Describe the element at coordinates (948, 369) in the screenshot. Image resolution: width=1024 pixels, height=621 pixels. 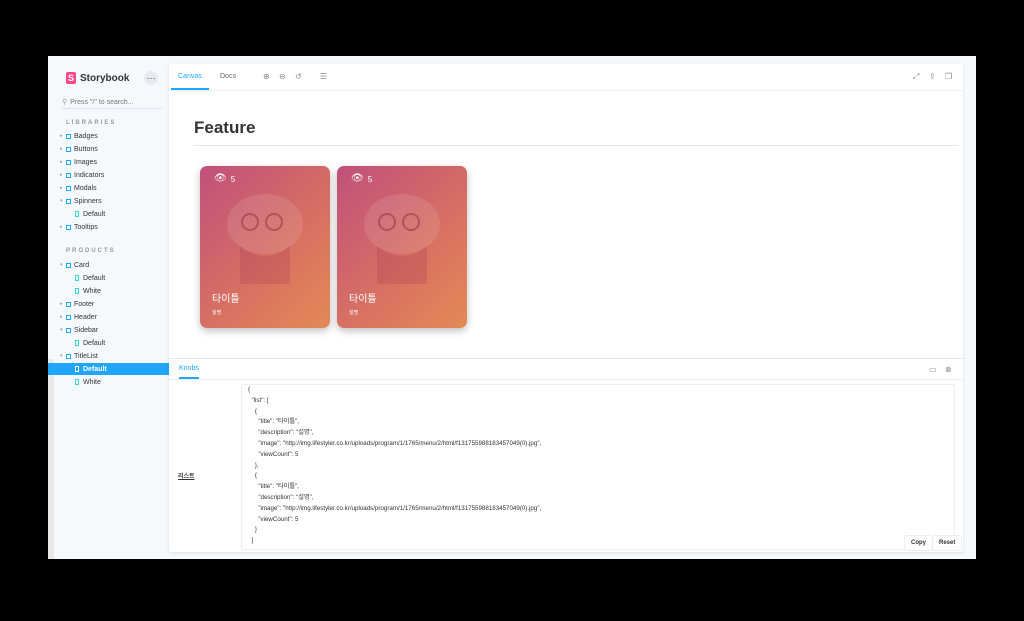
I see `close-icon: ⊗` at that location.